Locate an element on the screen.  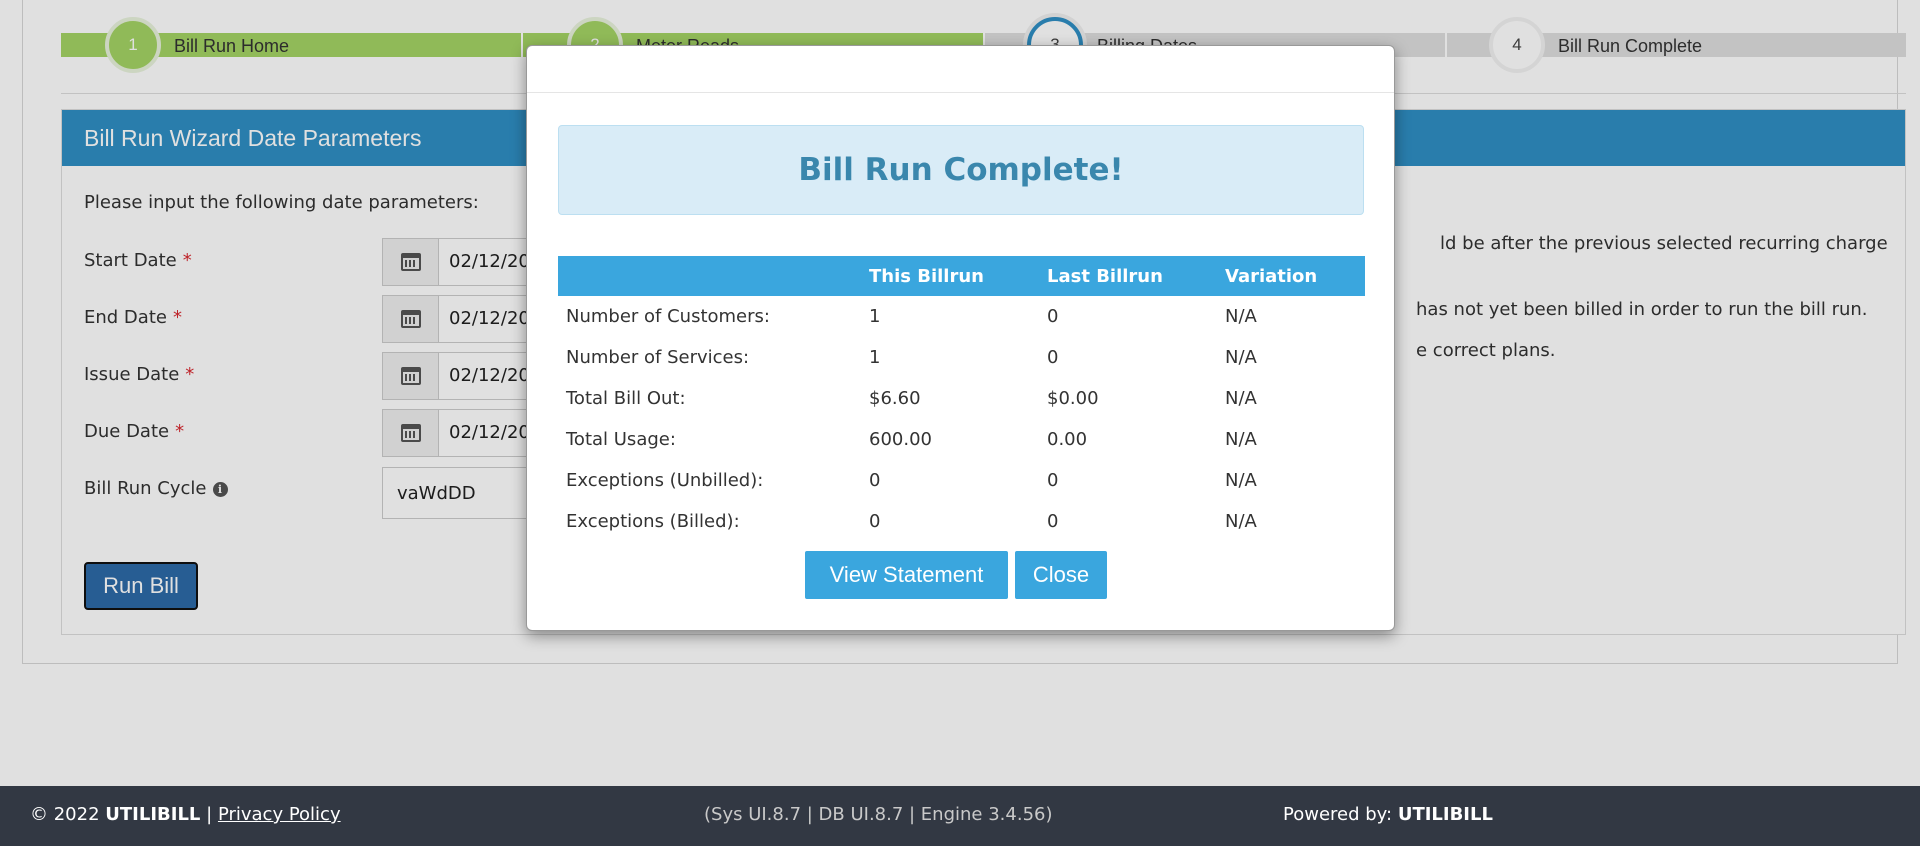
table-row: Exceptions (Billed): 0 0 N/A is located at coordinates (961, 521).